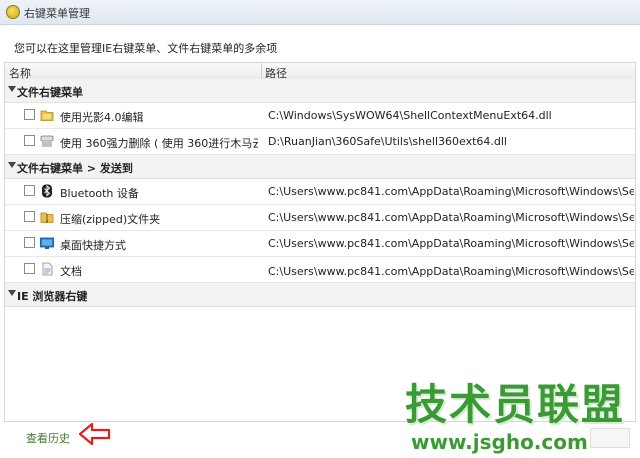 The image size is (640, 458). I want to click on group-send-to: 文件右键菜单 > 发送到, so click(320, 167).